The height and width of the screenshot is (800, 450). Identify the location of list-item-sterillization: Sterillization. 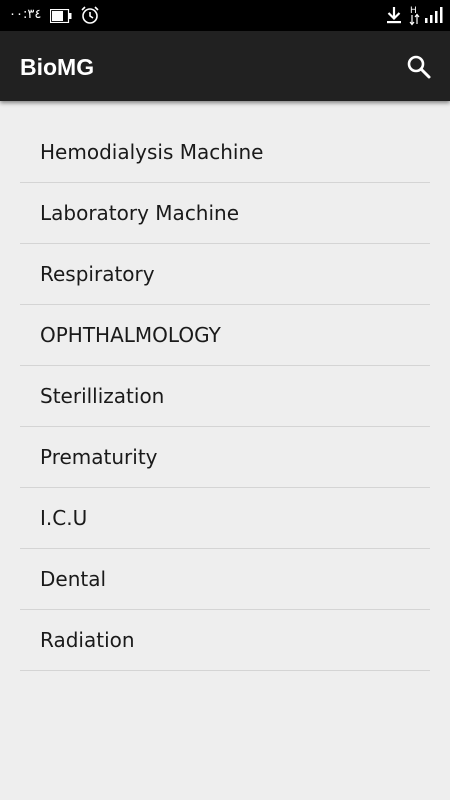
(225, 396).